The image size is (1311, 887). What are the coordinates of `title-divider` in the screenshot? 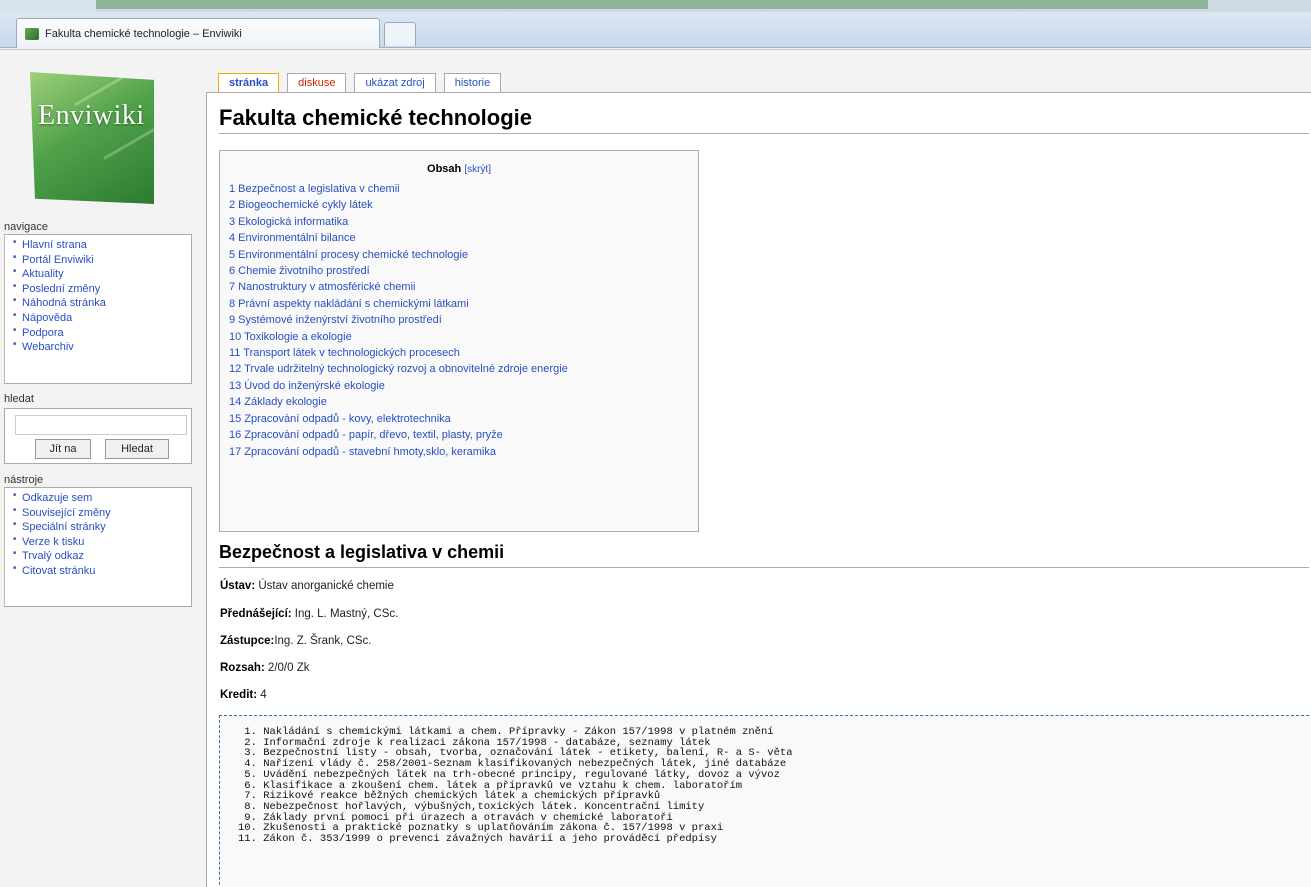 It's located at (764, 133).